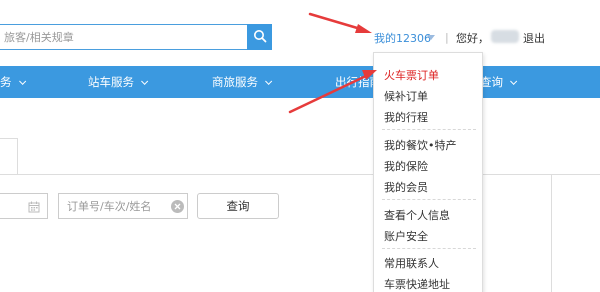 The image size is (600, 292). Describe the element at coordinates (235, 82) in the screenshot. I see `nav-item-label: 商旅服务` at that location.